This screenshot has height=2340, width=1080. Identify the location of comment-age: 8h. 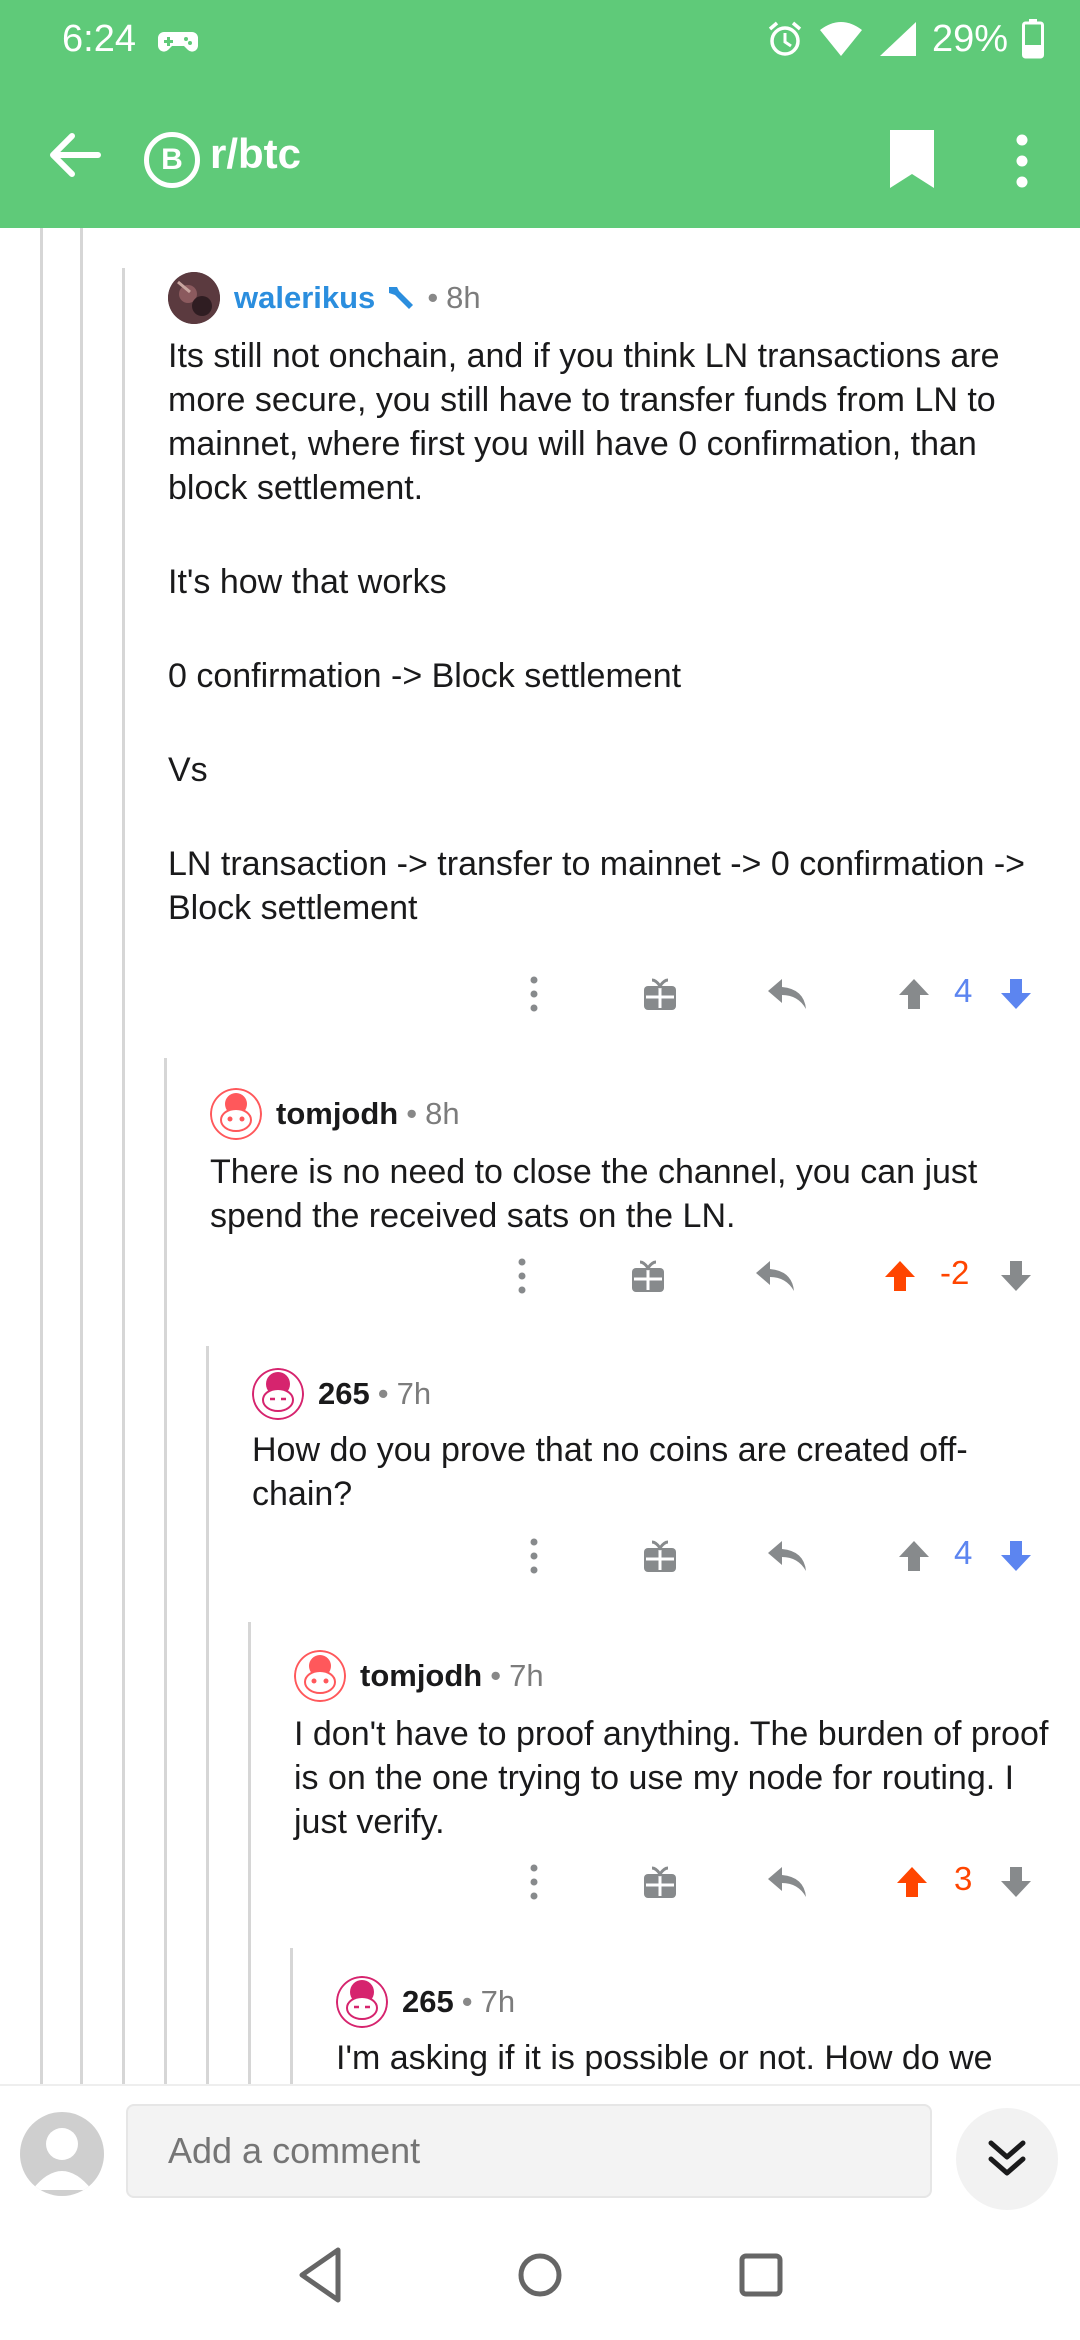
(463, 297).